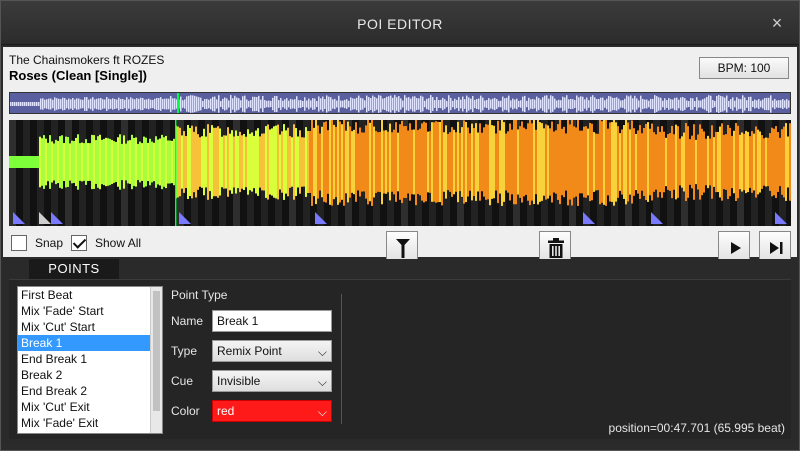 The width and height of the screenshot is (800, 451). Describe the element at coordinates (341, 359) in the screenshot. I see `form-divider` at that location.